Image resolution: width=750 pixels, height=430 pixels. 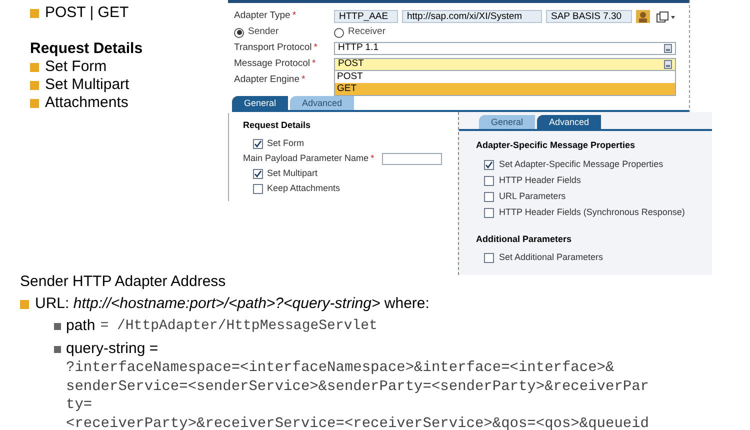 What do you see at coordinates (81, 326) in the screenshot?
I see `path-label: path` at bounding box center [81, 326].